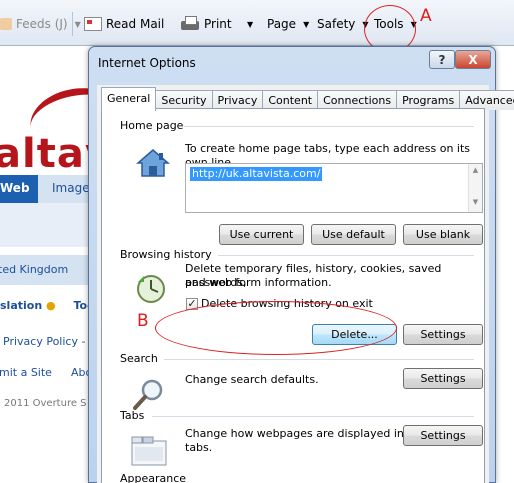 The height and width of the screenshot is (483, 514). Describe the element at coordinates (353, 234) in the screenshot. I see `use-default-button: Use default` at that location.